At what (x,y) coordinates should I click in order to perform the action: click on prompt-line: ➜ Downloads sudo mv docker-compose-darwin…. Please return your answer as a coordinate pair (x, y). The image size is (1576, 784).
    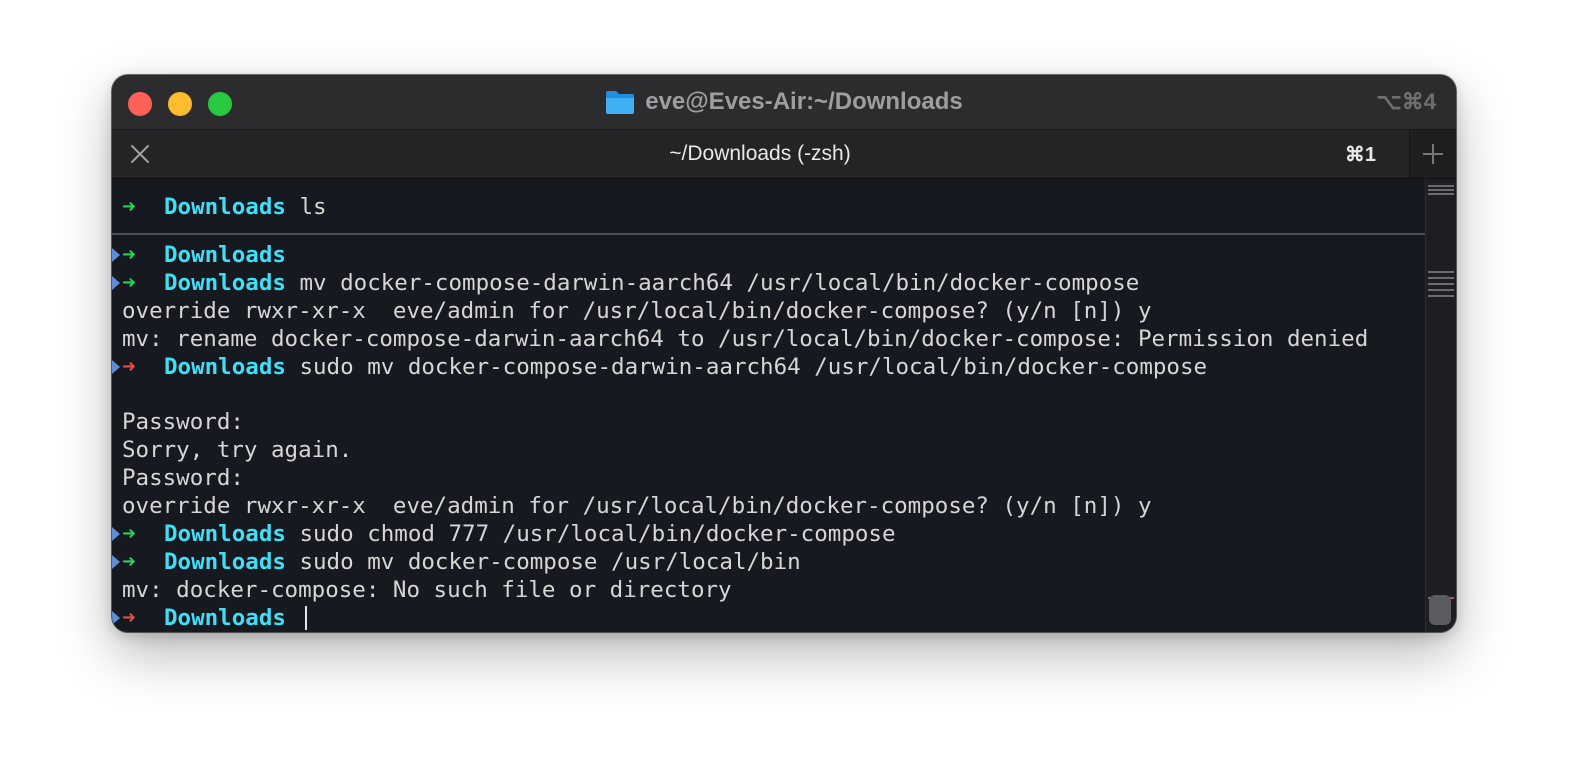
    Looking at the image, I should click on (664, 367).